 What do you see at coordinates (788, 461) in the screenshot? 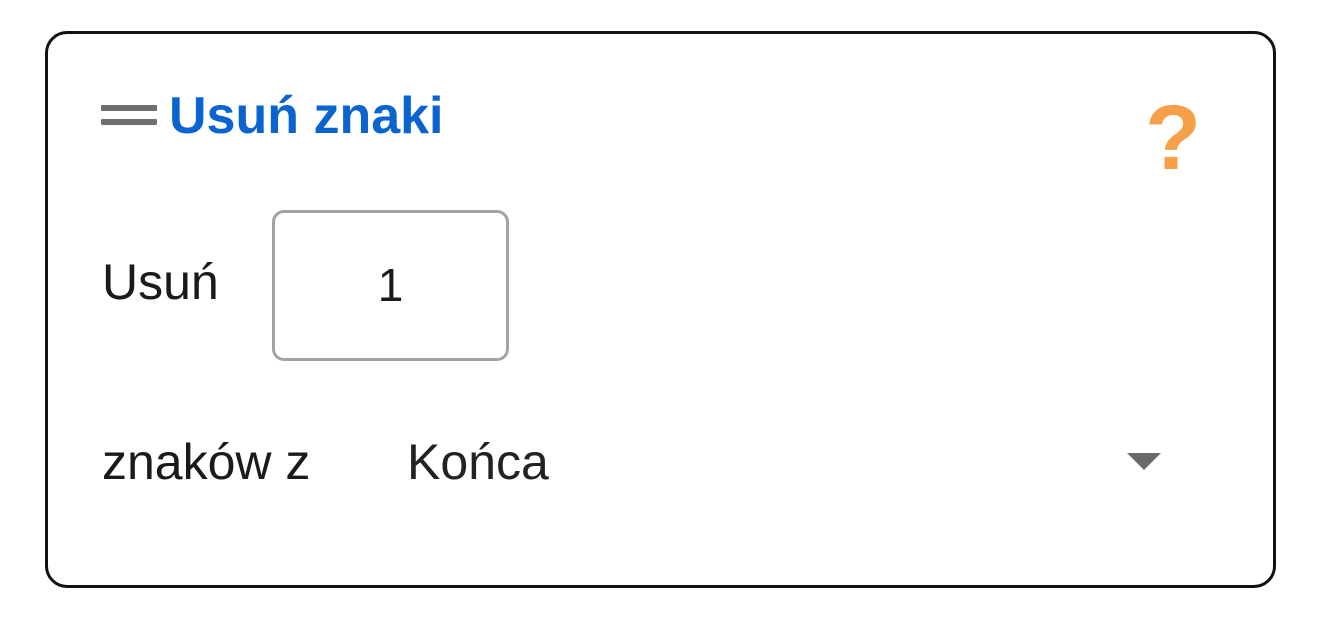
I see `position-dropdown: Końca` at bounding box center [788, 461].